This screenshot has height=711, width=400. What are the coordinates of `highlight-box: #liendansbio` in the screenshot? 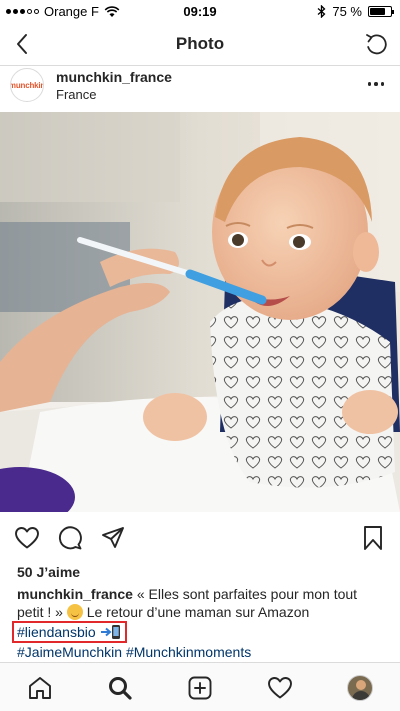 It's located at (69, 632).